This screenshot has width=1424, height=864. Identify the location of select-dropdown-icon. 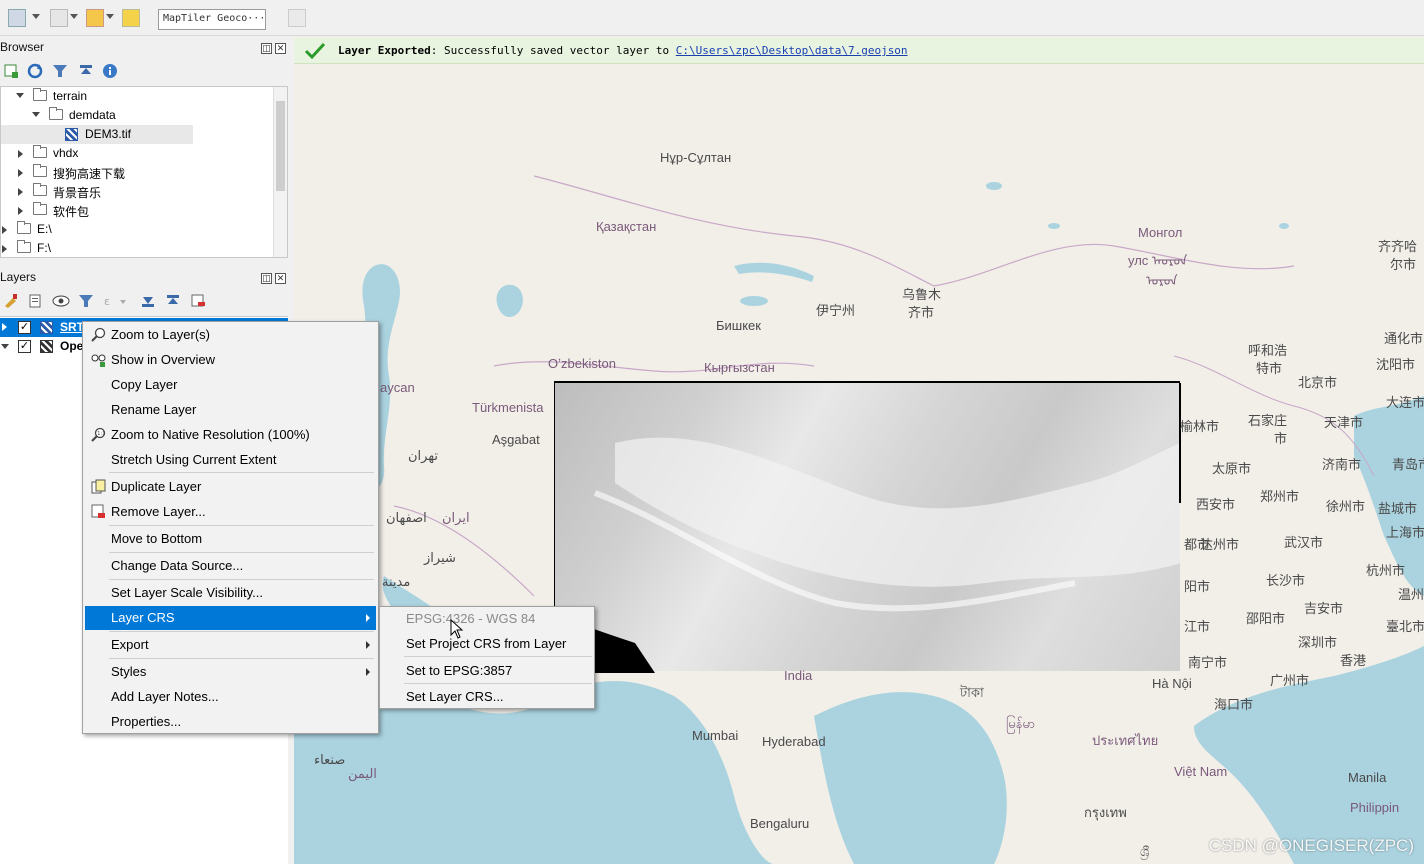
(36, 16).